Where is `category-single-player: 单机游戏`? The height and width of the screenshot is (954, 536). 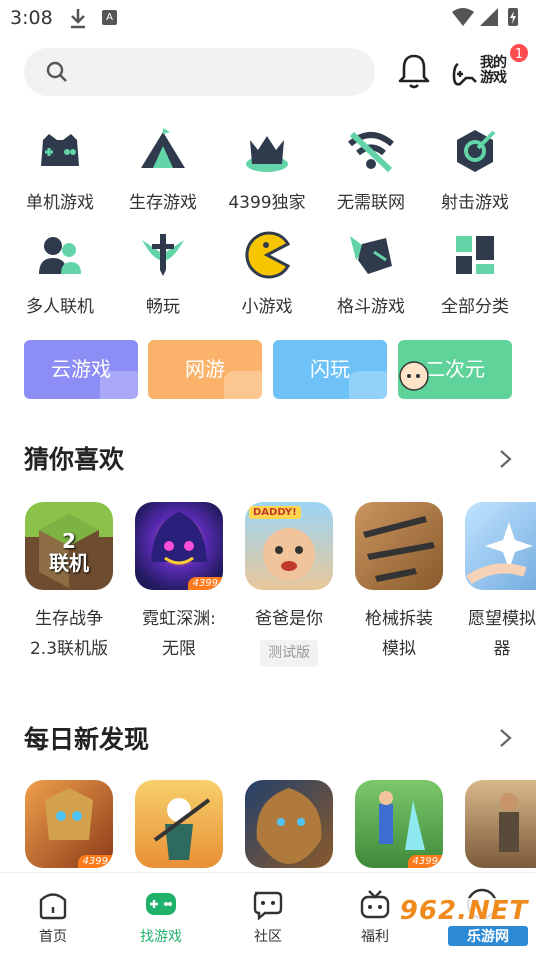 category-single-player: 单机游戏 is located at coordinates (60, 169).